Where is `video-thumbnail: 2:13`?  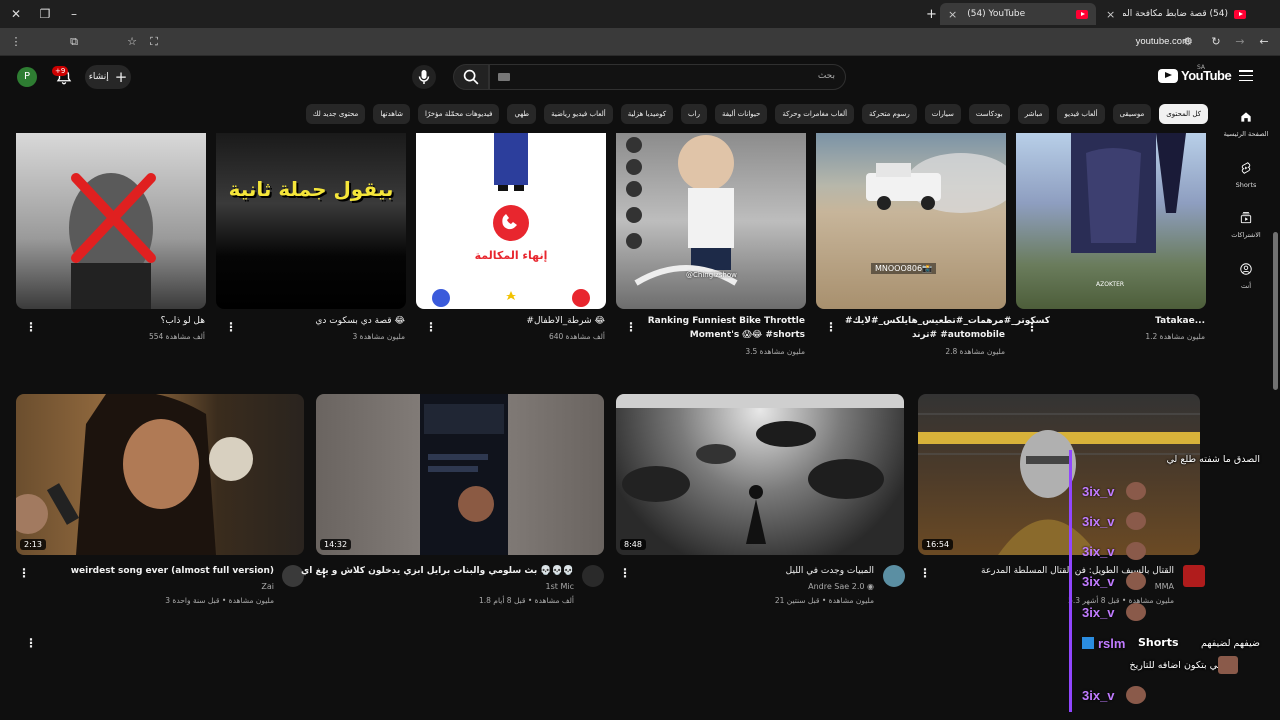
video-thumbnail: 2:13 is located at coordinates (160, 474).